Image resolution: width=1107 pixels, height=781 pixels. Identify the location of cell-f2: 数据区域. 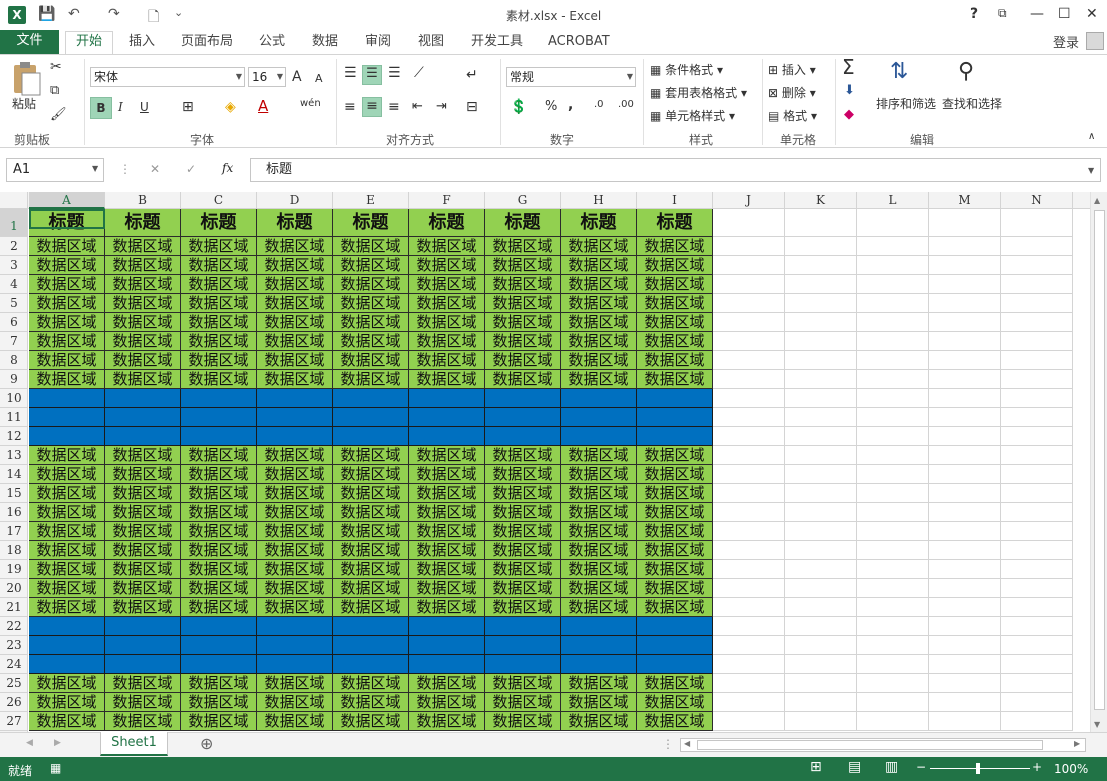
(447, 246).